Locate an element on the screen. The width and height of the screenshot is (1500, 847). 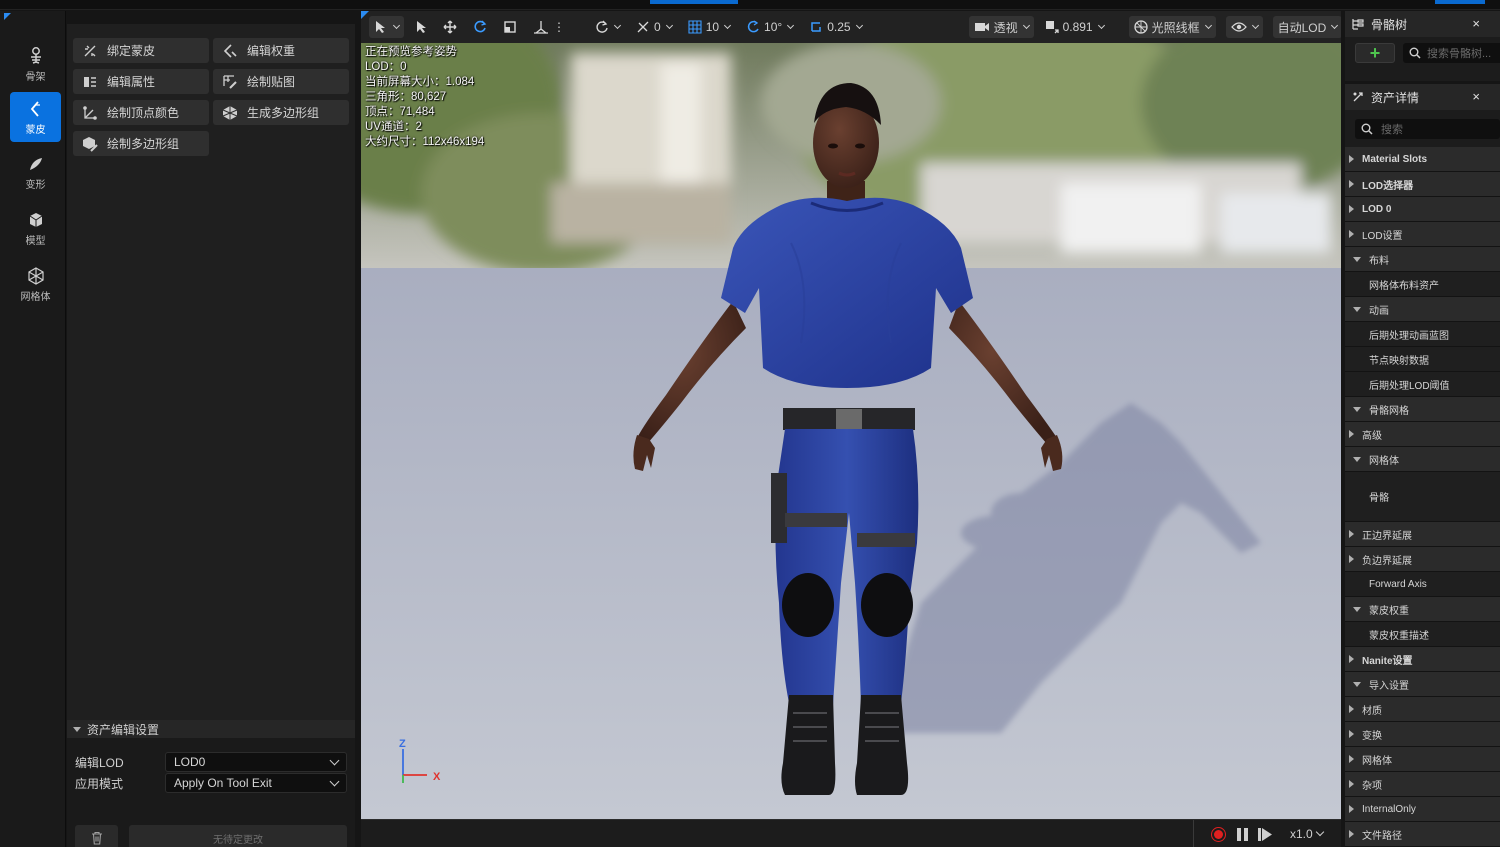
details-property-row: 骨骼 is located at coordinates (1422, 497).